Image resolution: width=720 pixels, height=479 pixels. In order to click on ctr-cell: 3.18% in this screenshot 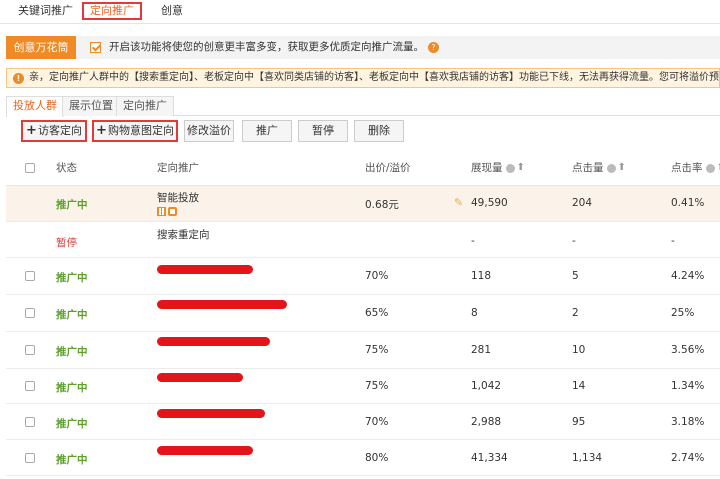, I will do `click(688, 422)`.